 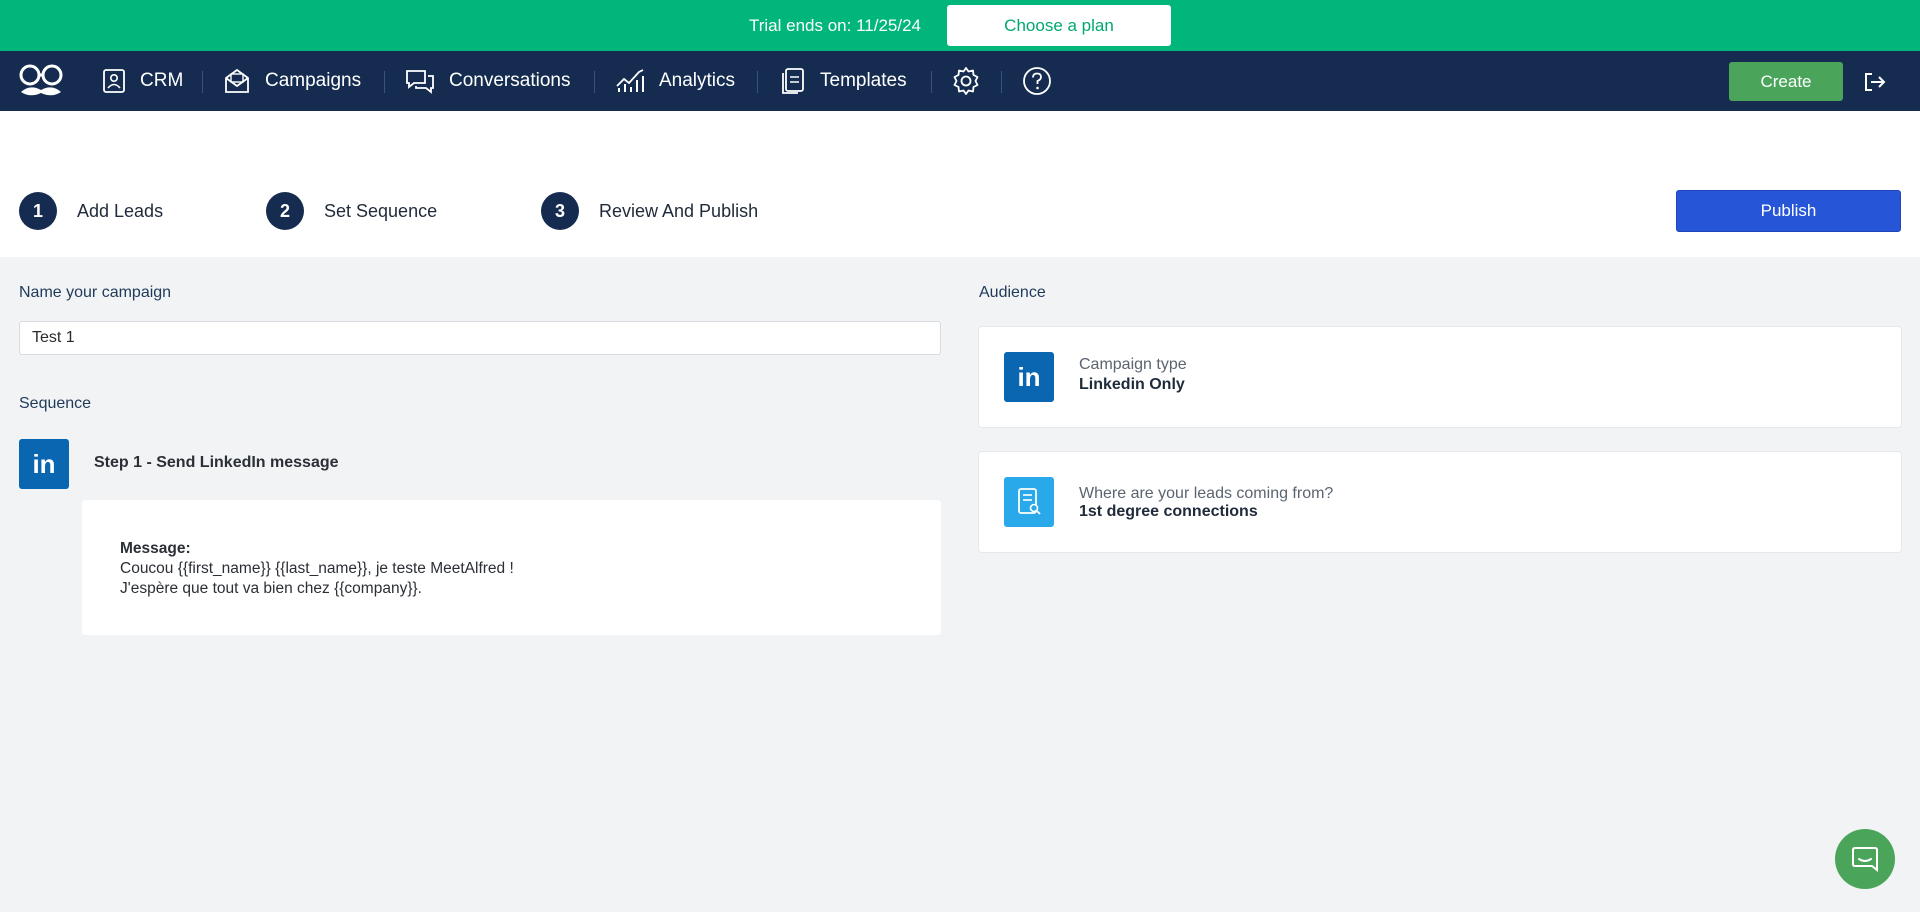 I want to click on create-button: Create, so click(x=1786, y=81).